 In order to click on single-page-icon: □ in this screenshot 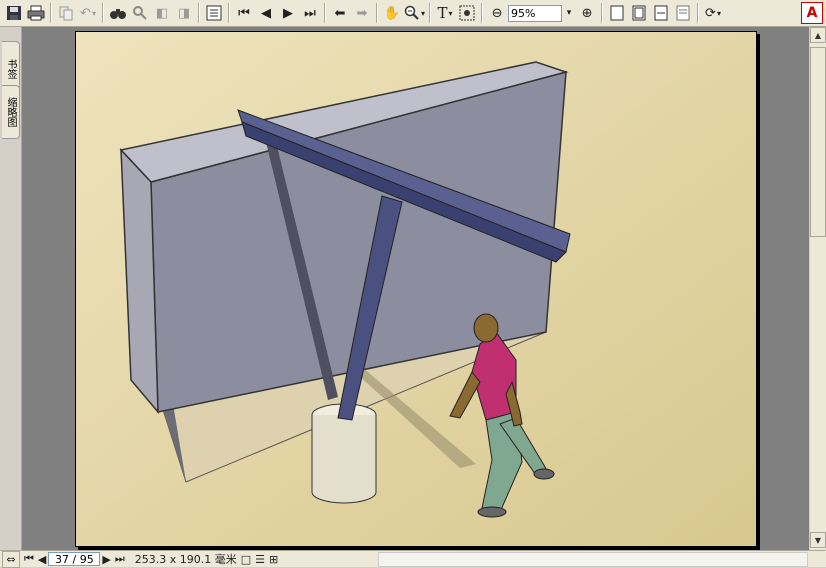, I will do `click(246, 559)`.